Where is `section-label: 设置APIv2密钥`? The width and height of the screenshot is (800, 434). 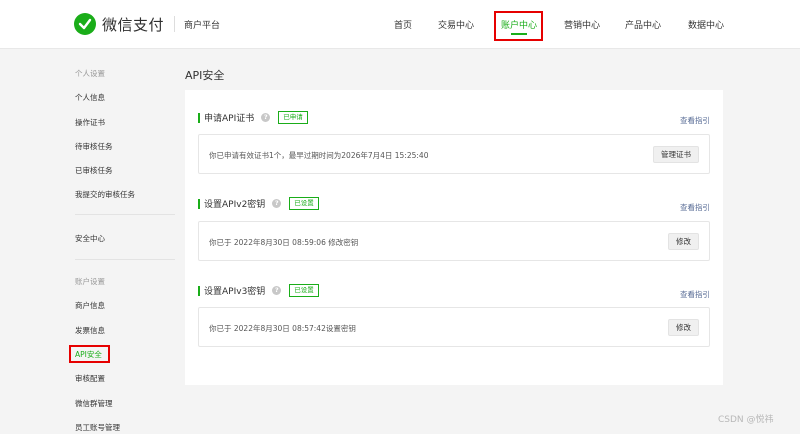
section-label: 设置APIv2密钥 is located at coordinates (235, 205).